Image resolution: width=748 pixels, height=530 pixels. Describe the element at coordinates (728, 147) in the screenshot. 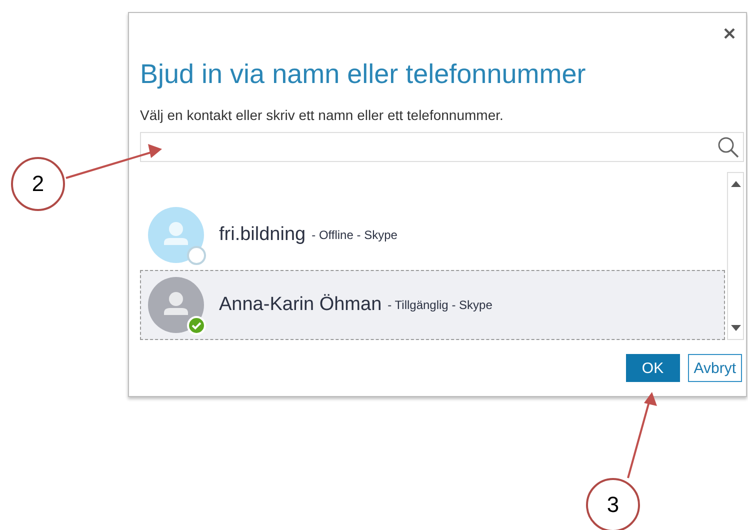

I see `search-icon` at that location.